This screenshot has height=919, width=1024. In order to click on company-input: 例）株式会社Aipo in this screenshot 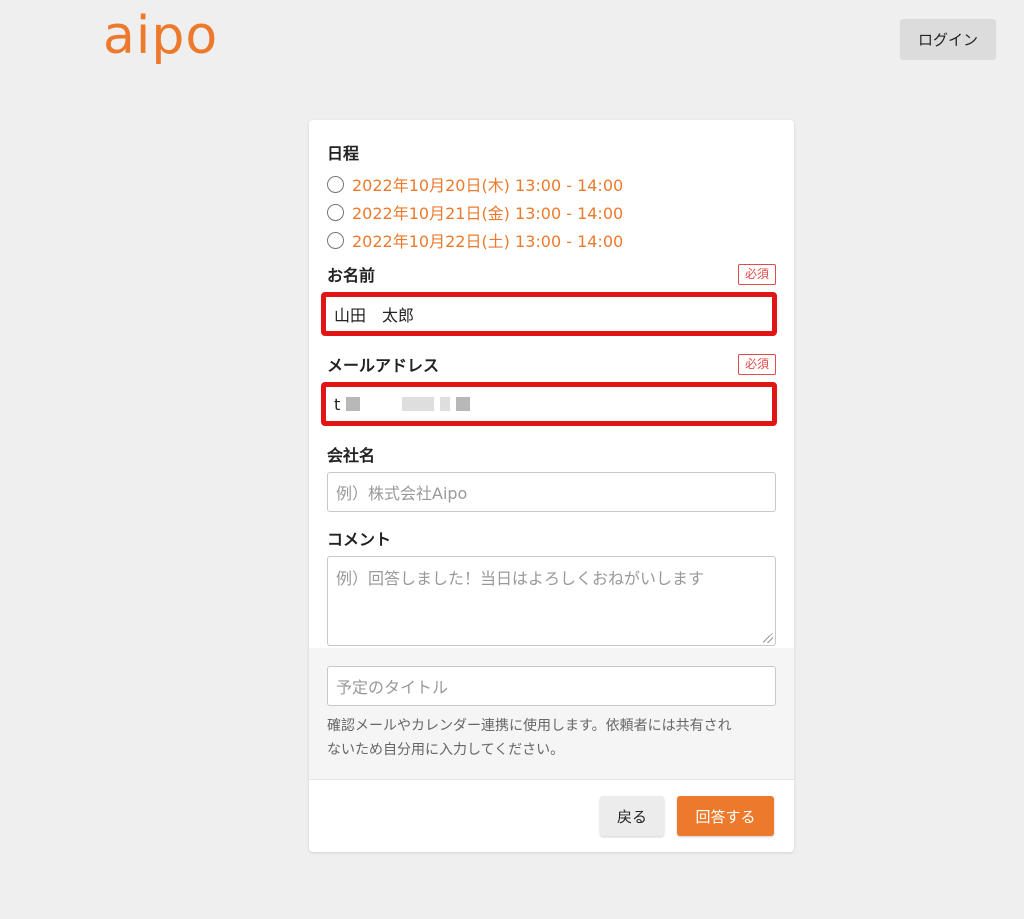, I will do `click(551, 492)`.